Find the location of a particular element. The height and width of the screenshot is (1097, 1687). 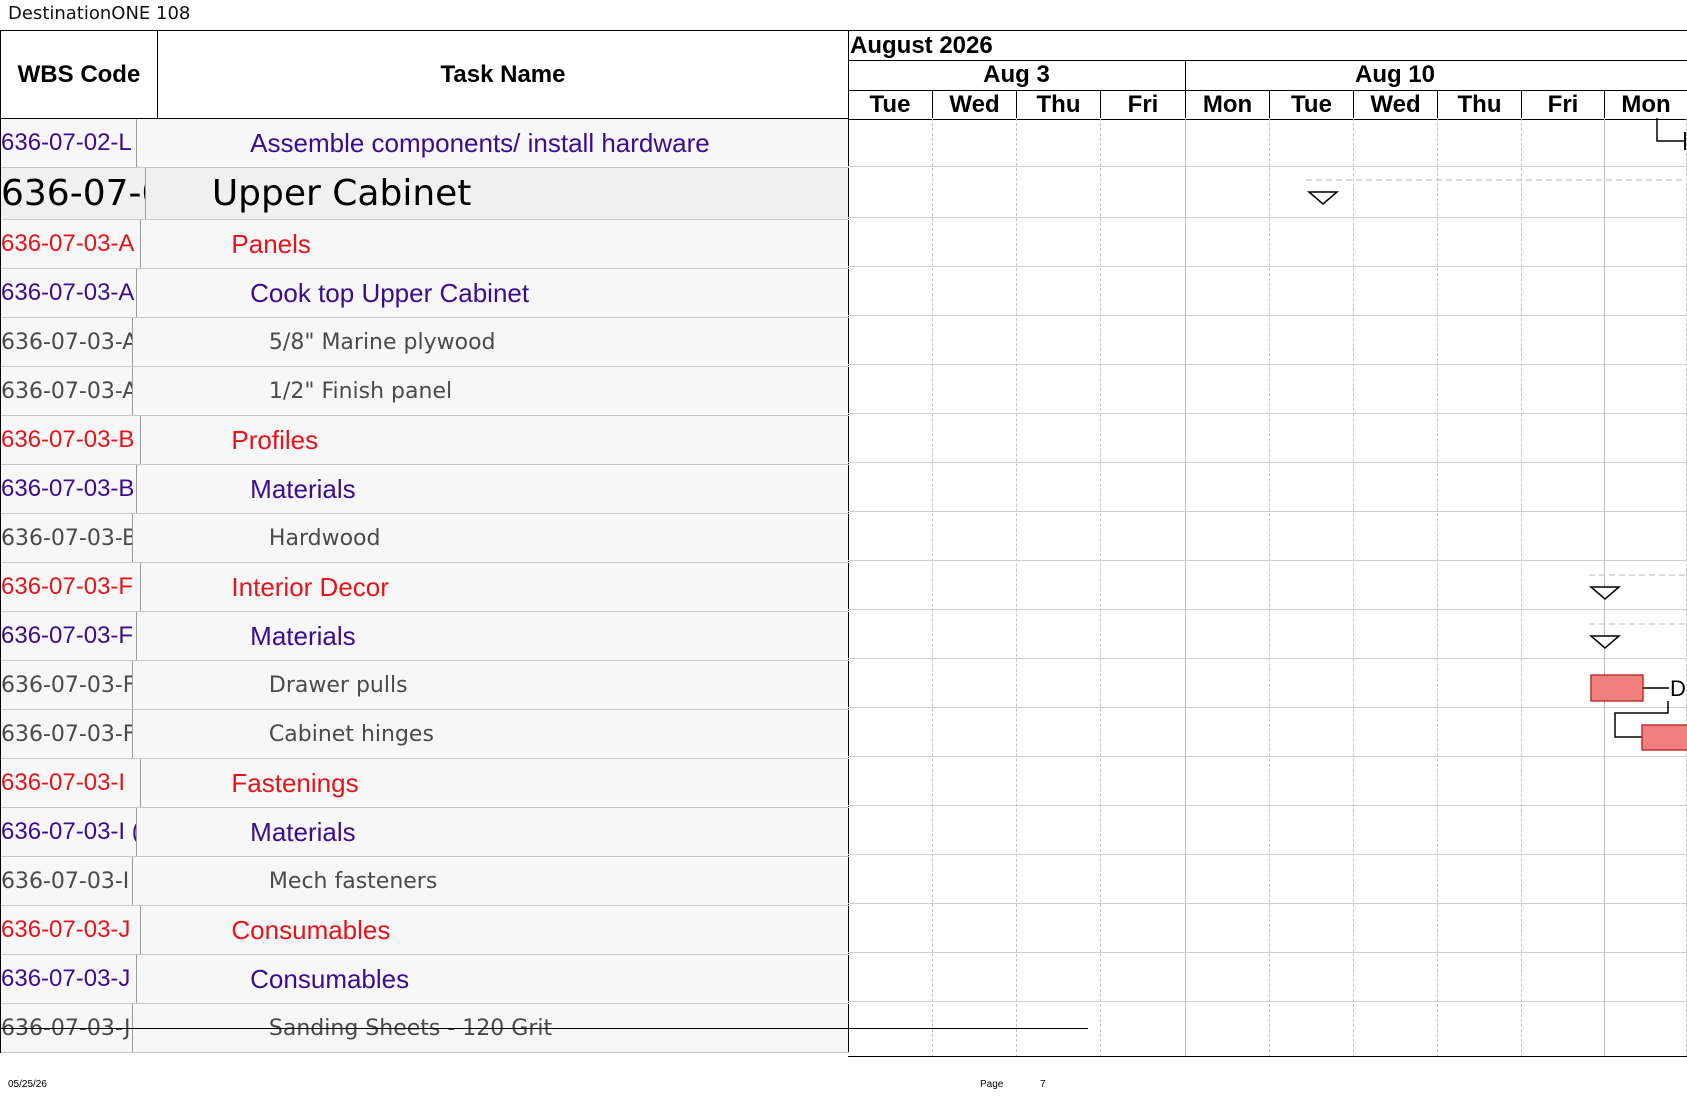

table-header: WBS Code Task Name is located at coordinates (425, 75).